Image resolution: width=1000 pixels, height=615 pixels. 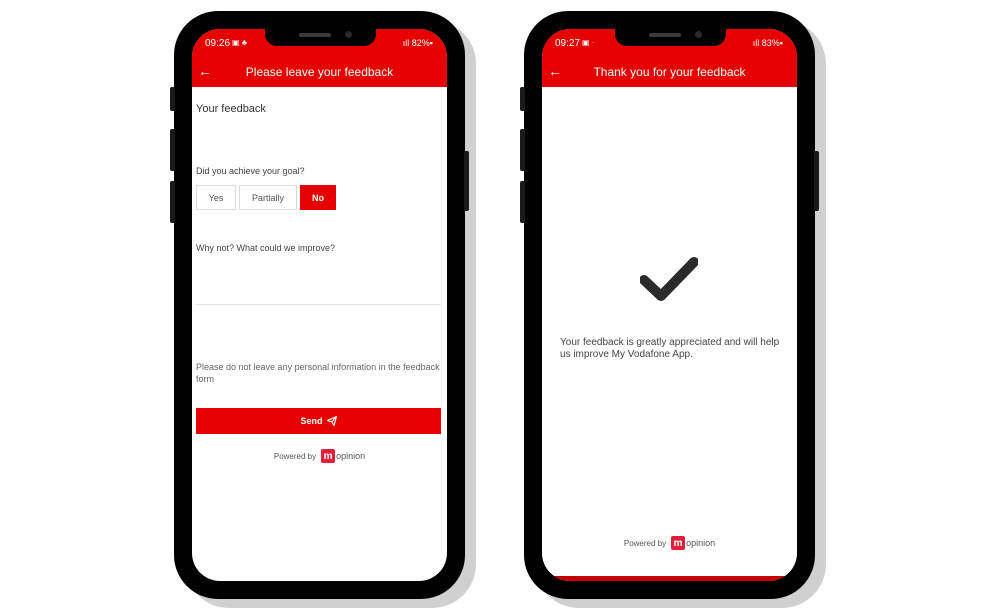 I want to click on goal-choice-group: Yes Partially No, so click(x=266, y=197).